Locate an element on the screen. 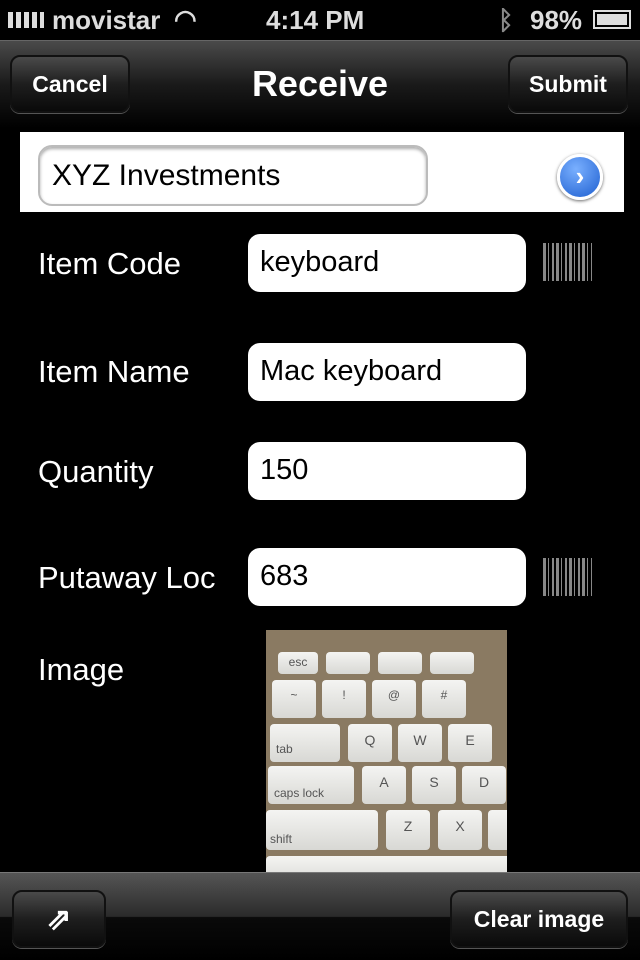  battery-percent: 98% is located at coordinates (556, 20).